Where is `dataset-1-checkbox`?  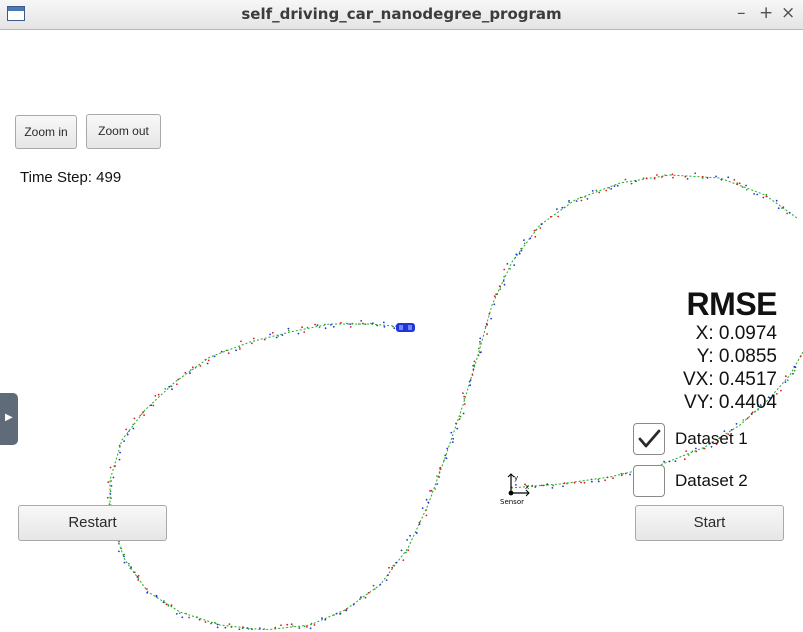
dataset-1-checkbox is located at coordinates (649, 439).